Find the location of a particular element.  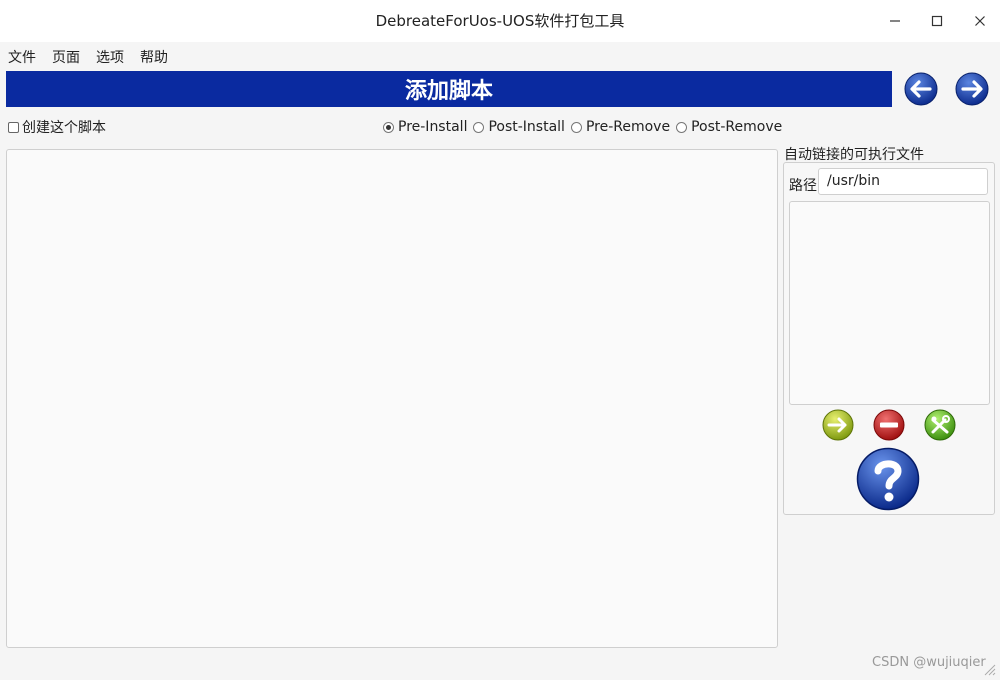

radio-pre-install: Pre-Install is located at coordinates (425, 127).